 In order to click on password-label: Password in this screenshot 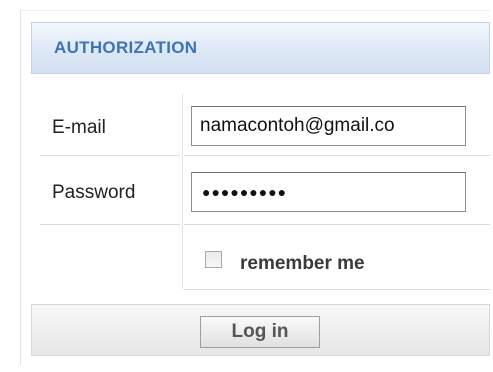, I will do `click(94, 192)`.